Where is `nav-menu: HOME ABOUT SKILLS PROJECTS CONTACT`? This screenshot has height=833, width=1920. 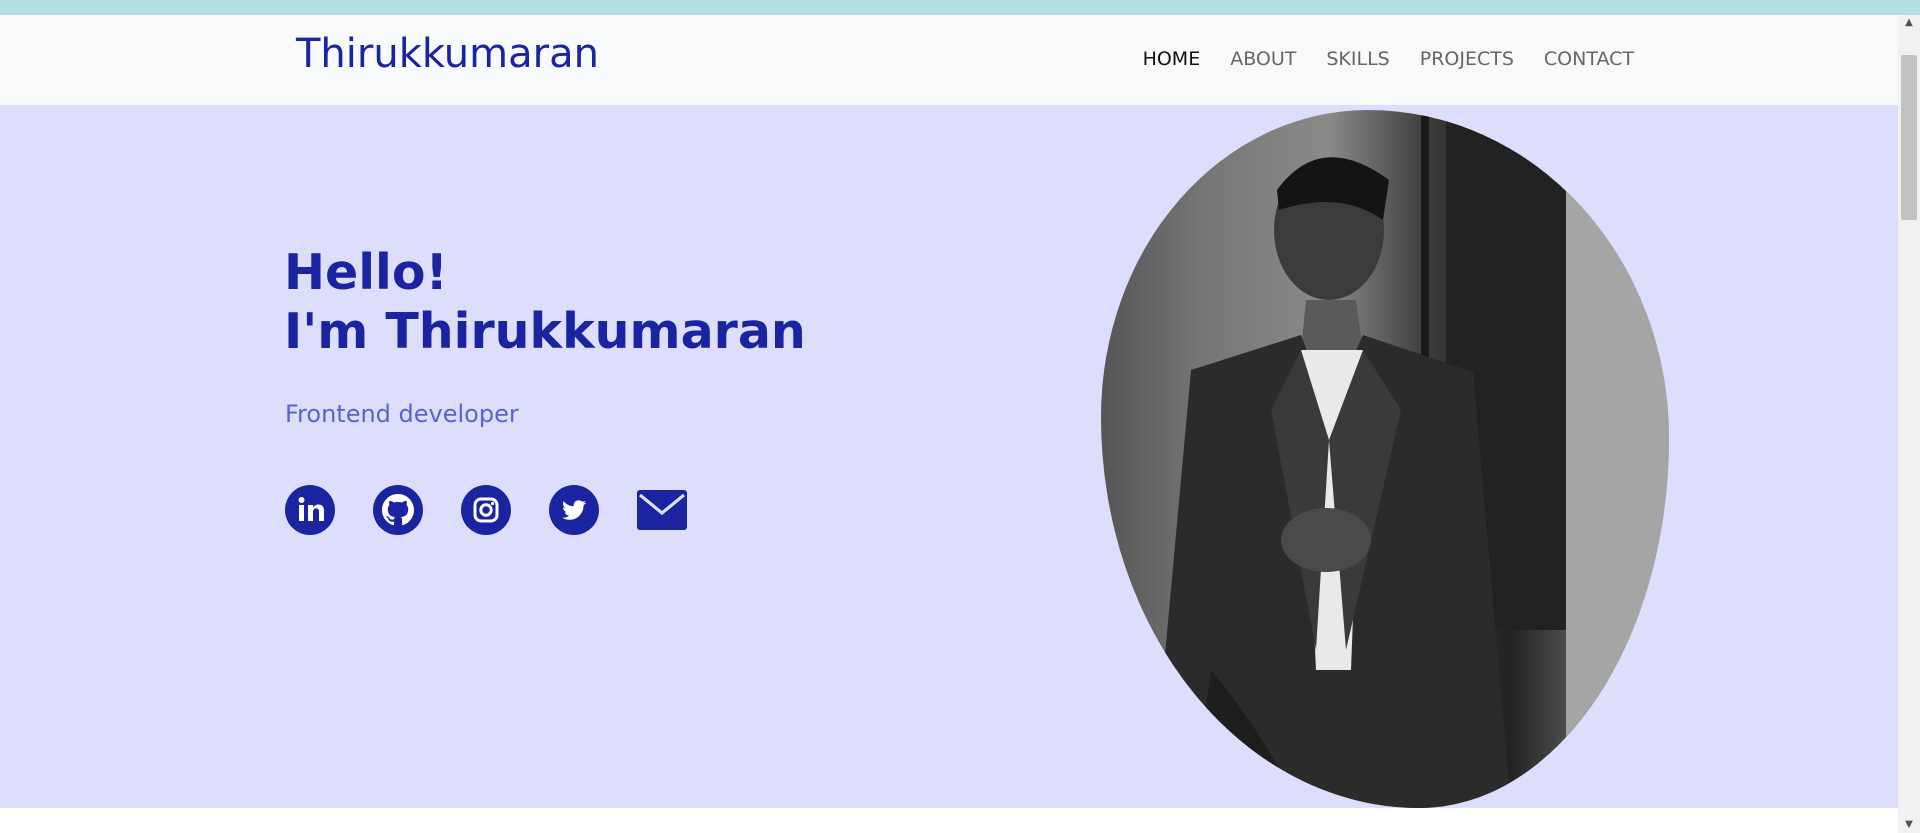 nav-menu: HOME ABOUT SKILLS PROJECTS CONTACT is located at coordinates (1388, 59).